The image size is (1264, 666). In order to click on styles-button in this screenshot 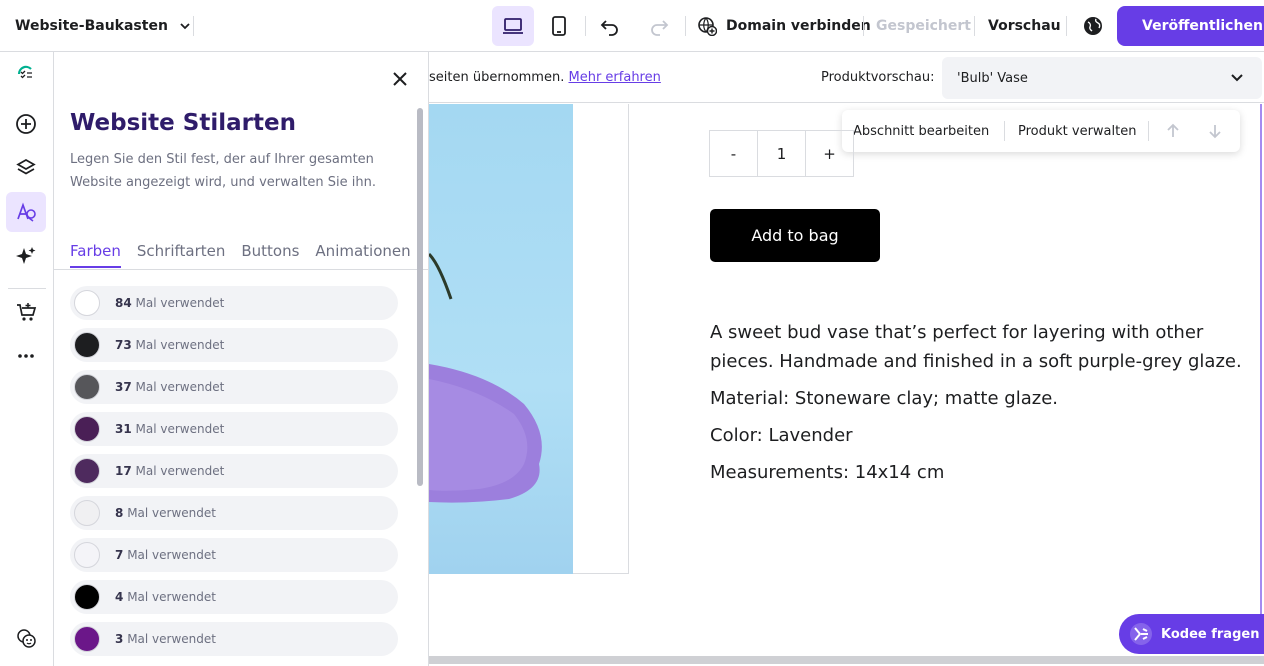, I will do `click(26, 212)`.